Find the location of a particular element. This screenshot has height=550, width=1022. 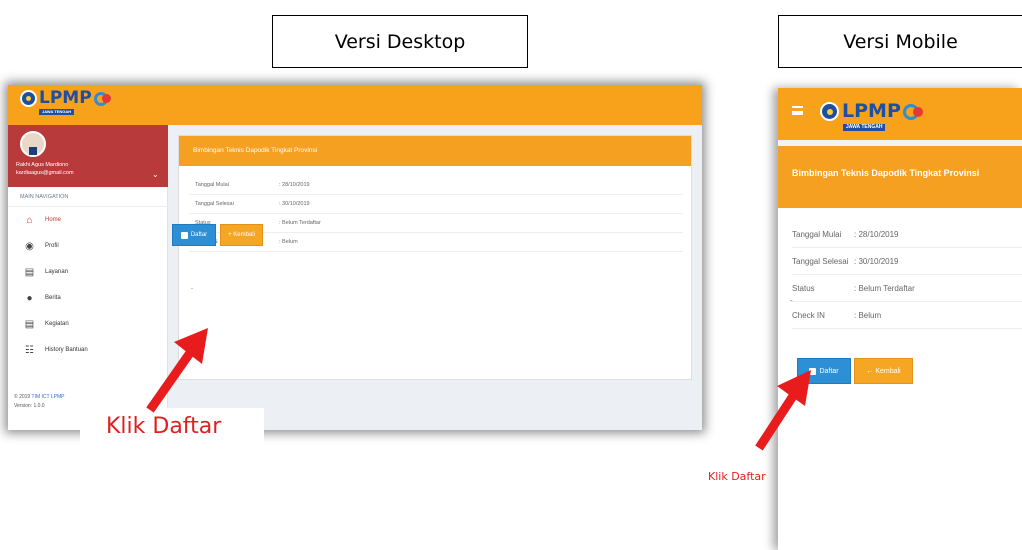

sidebar-item-label: Berita is located at coordinates (53, 298).